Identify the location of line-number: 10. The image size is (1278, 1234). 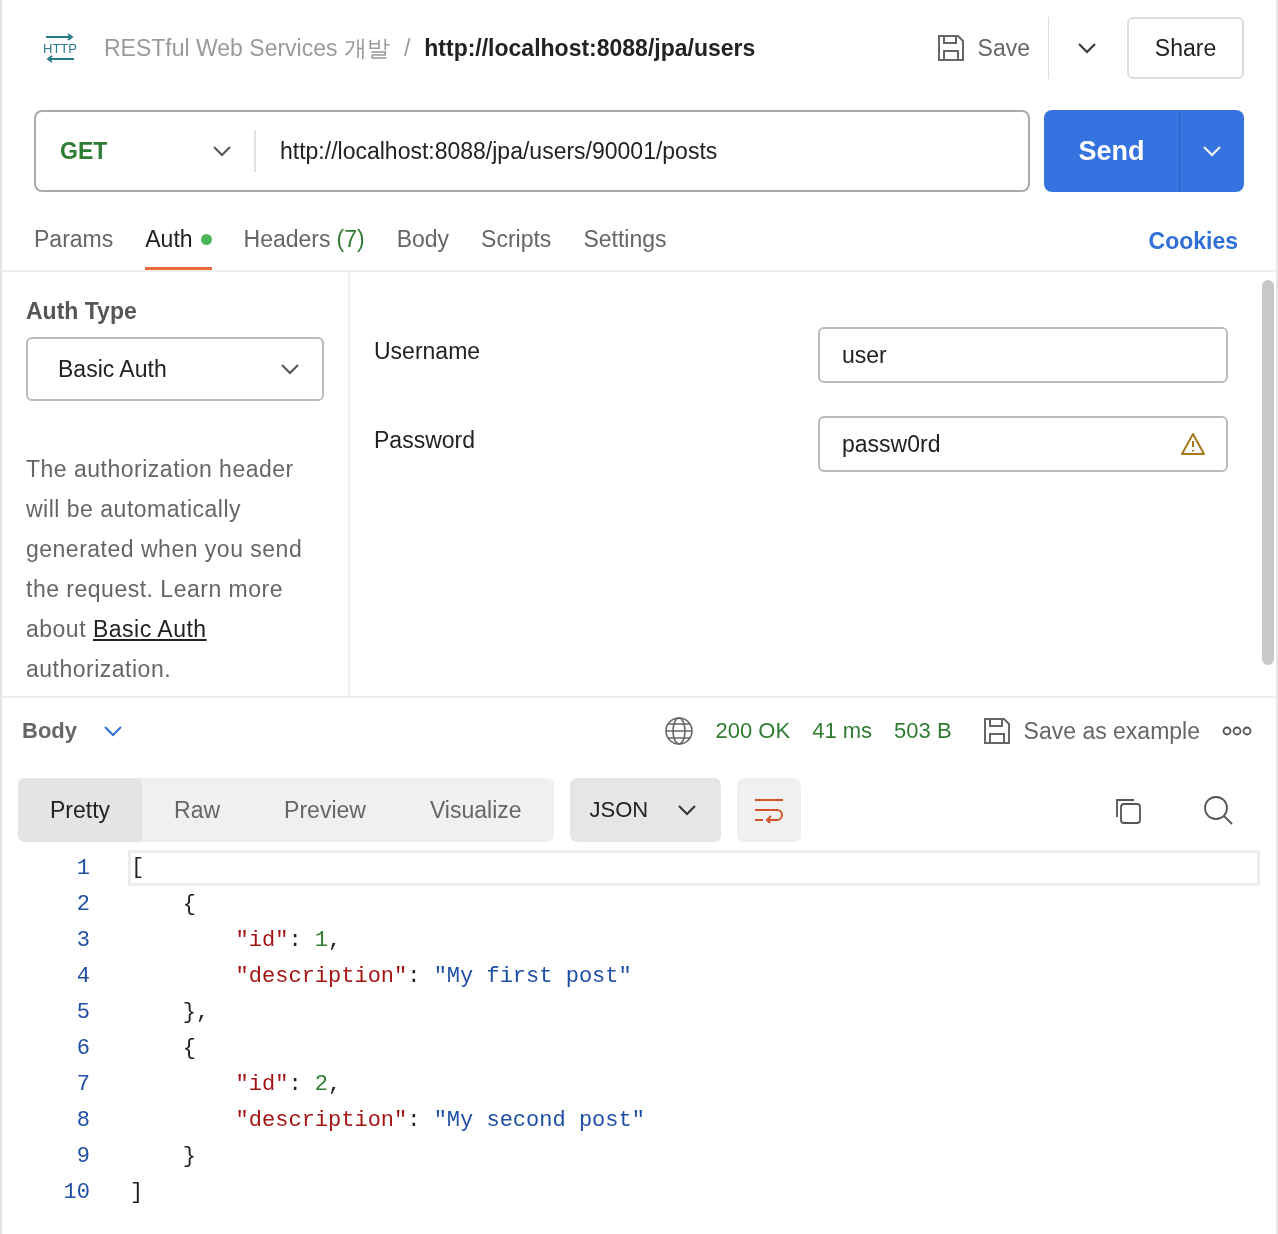
(76, 1192).